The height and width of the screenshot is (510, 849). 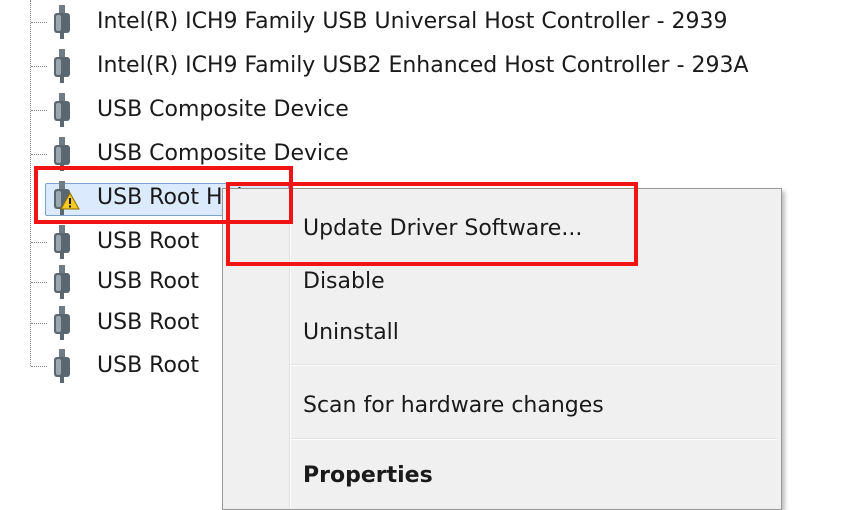 I want to click on menu-item-properties: Properties, so click(x=368, y=476).